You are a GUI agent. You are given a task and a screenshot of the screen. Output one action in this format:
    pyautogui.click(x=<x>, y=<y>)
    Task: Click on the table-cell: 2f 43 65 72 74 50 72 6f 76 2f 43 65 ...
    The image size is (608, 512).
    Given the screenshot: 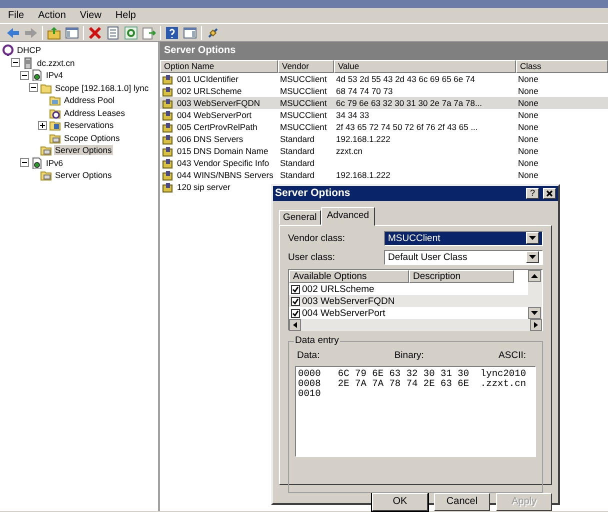 What is the action you would take?
    pyautogui.click(x=407, y=127)
    